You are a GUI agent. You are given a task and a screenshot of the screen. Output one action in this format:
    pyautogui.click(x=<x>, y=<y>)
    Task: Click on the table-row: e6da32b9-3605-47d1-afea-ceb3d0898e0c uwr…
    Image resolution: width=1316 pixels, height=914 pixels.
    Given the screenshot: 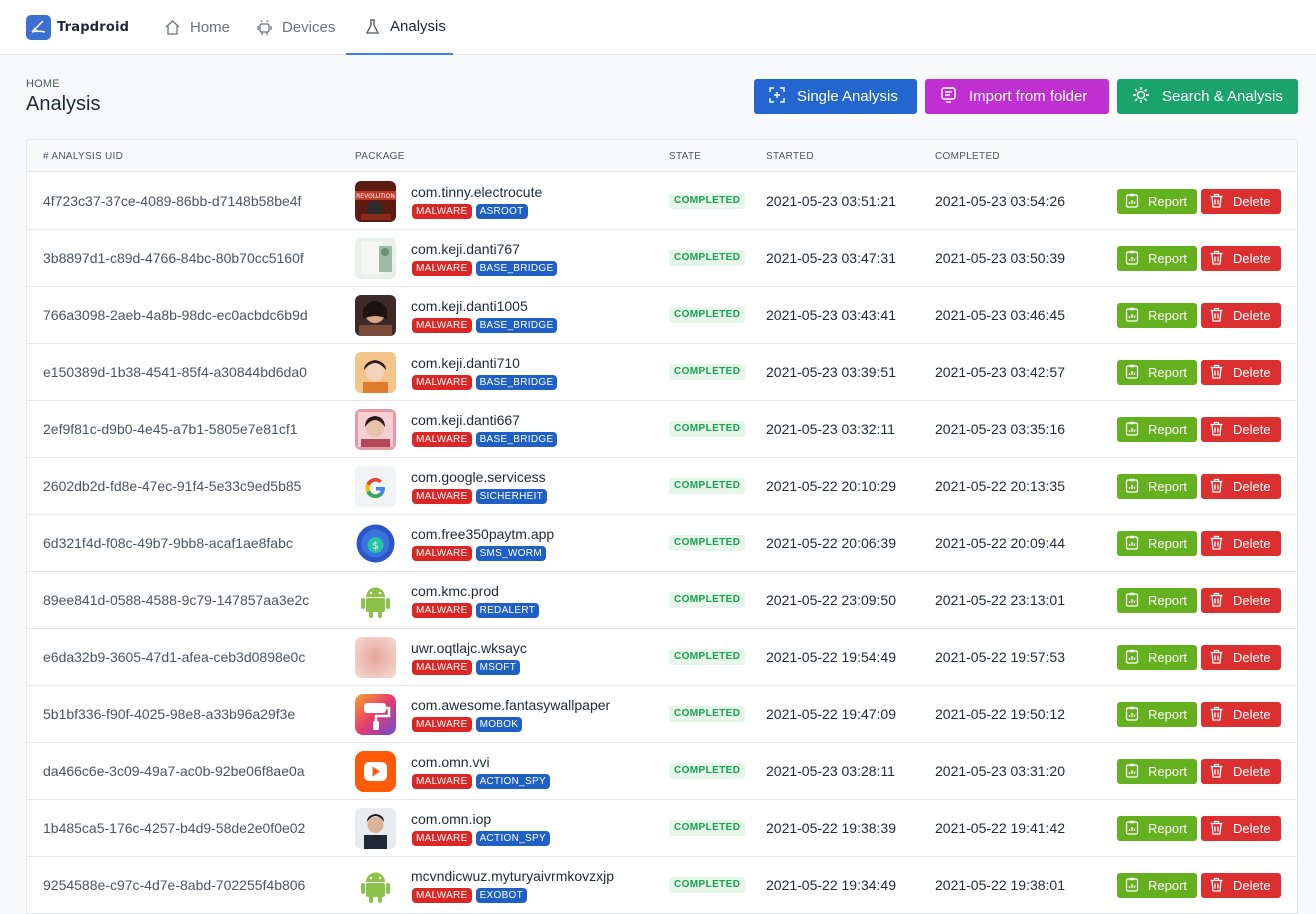 What is the action you would take?
    pyautogui.click(x=662, y=657)
    